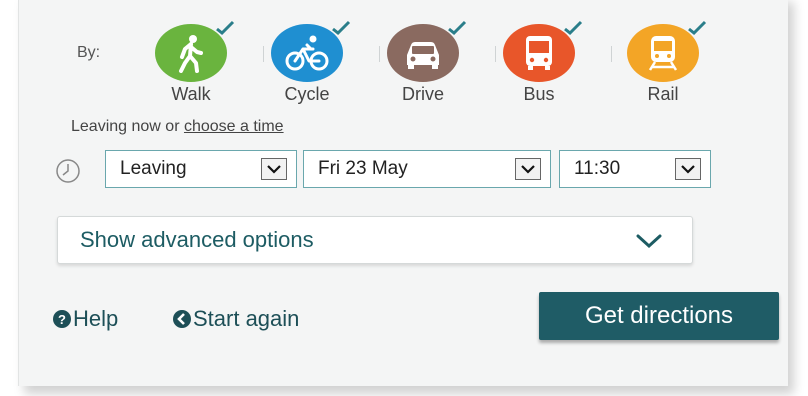  Describe the element at coordinates (611, 54) in the screenshot. I see `mode-separator` at that location.